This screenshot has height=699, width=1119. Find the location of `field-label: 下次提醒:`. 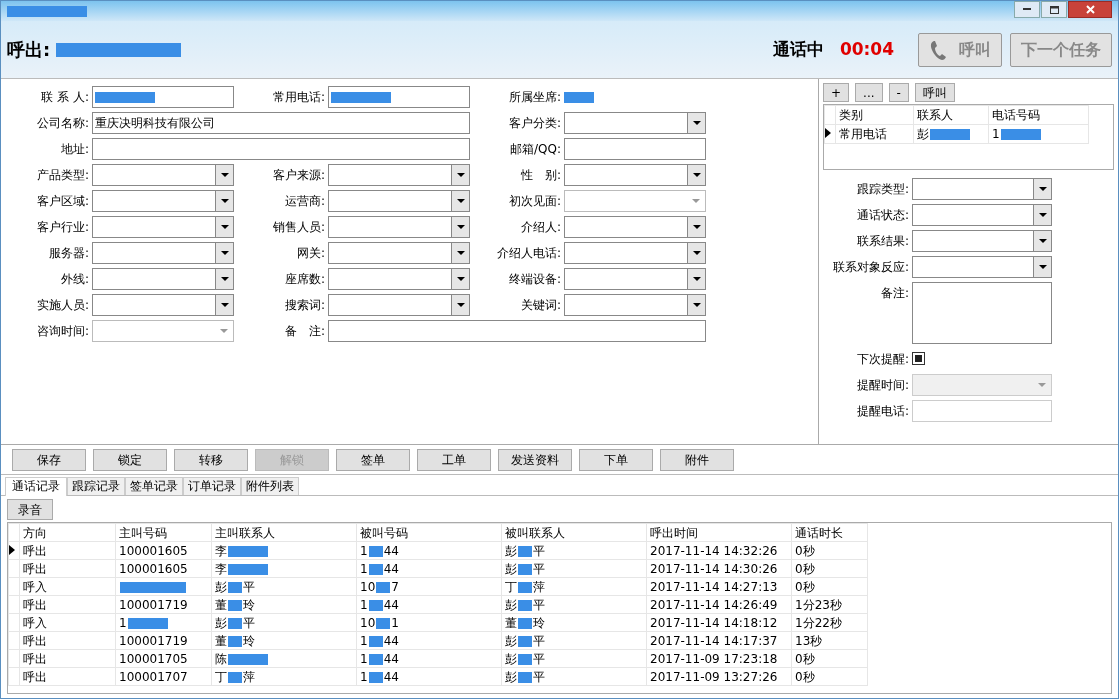

field-label: 下次提醒: is located at coordinates (882, 359).